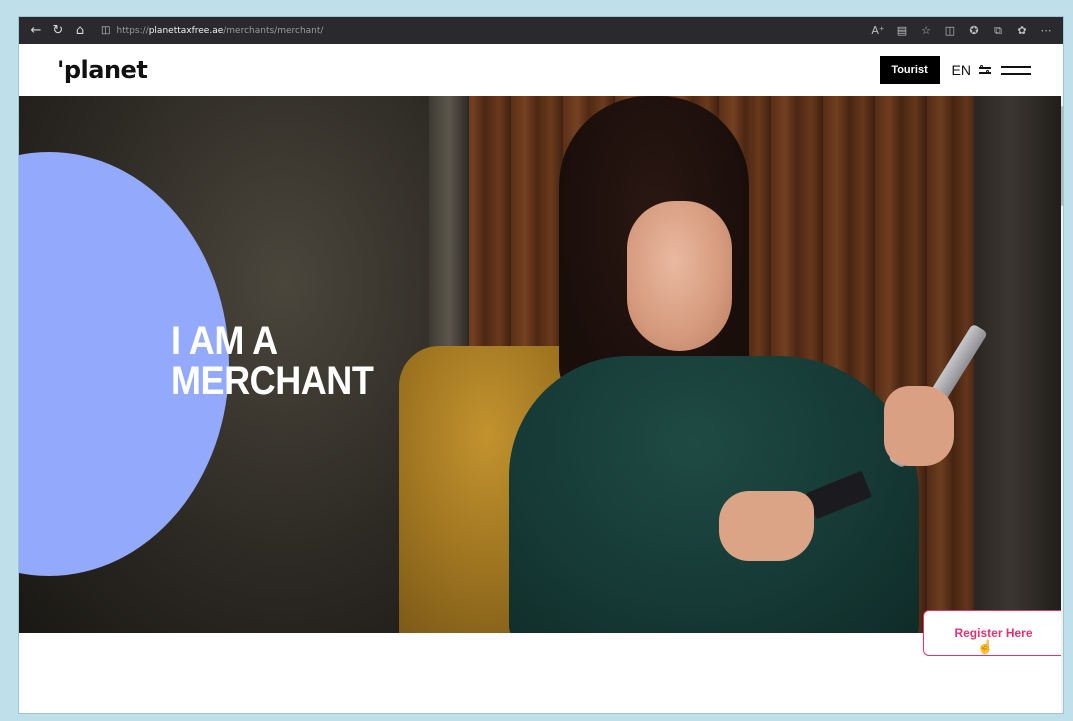 Image resolution: width=1073 pixels, height=721 pixels. Describe the element at coordinates (273, 30) in the screenshot. I see `url-path: /merchants/merchant/` at that location.